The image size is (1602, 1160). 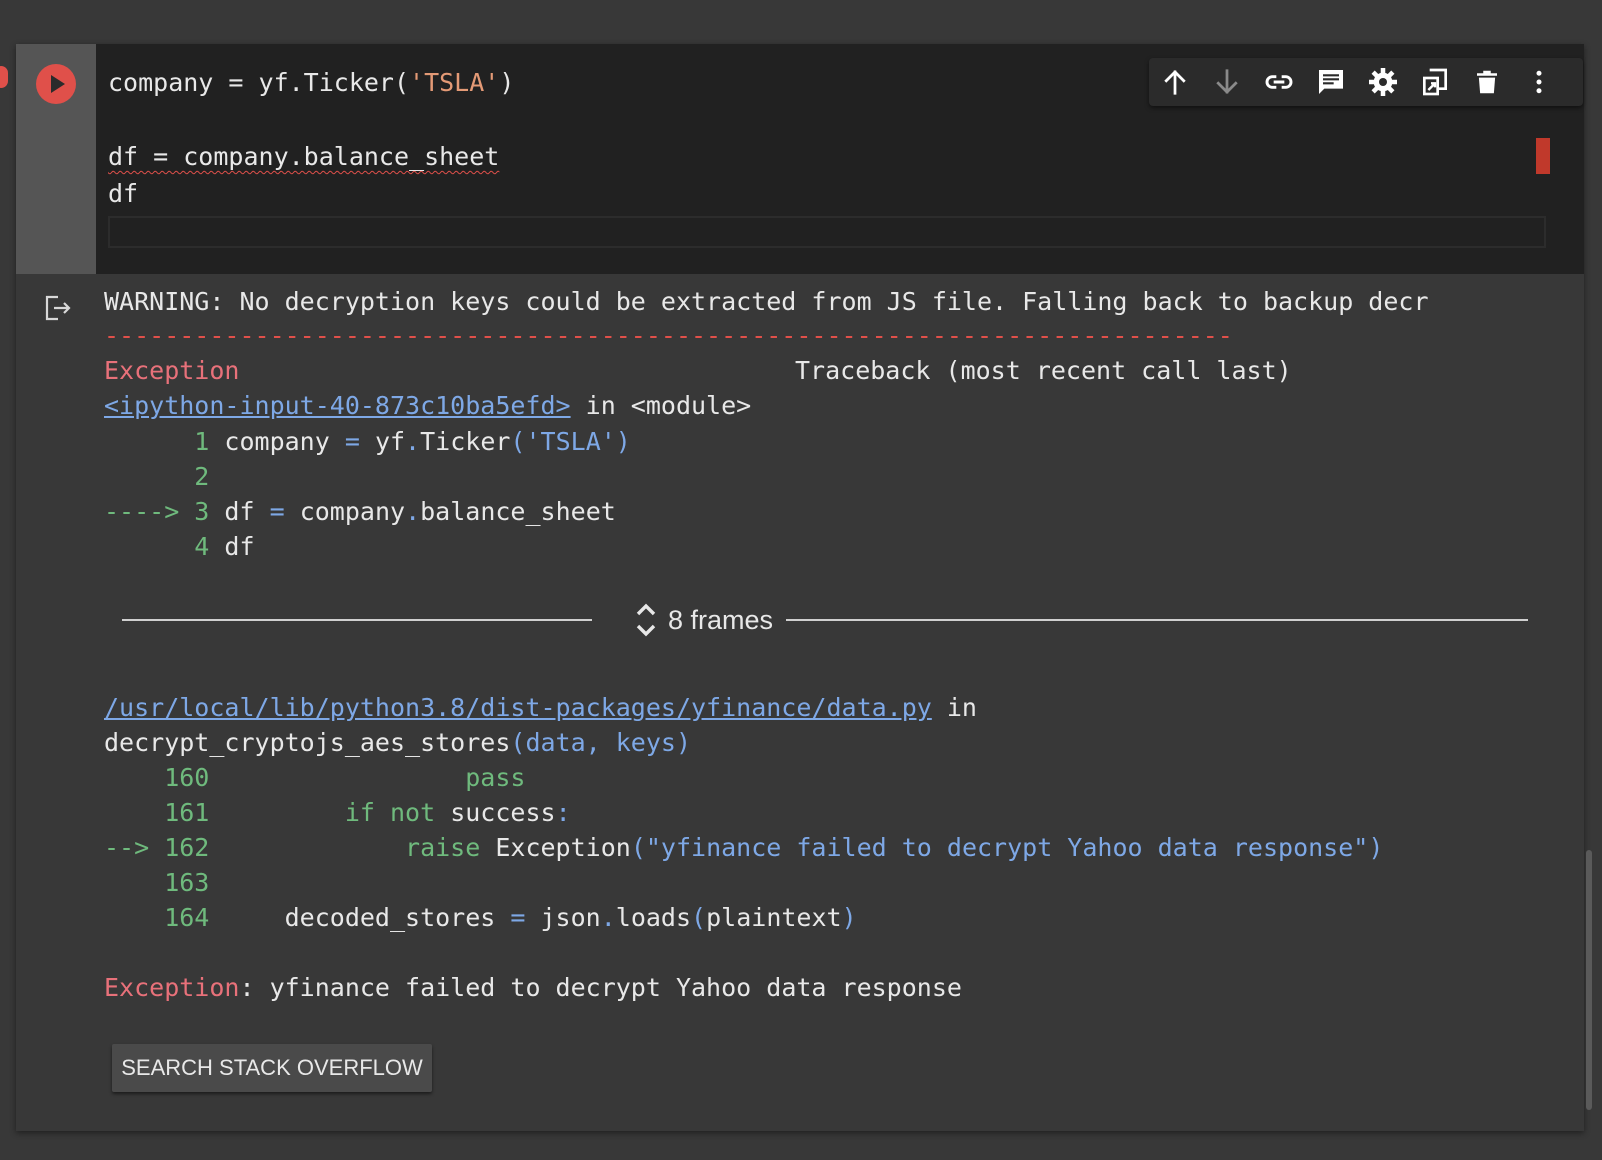 I want to click on execution-indicator, so click(x=4, y=77).